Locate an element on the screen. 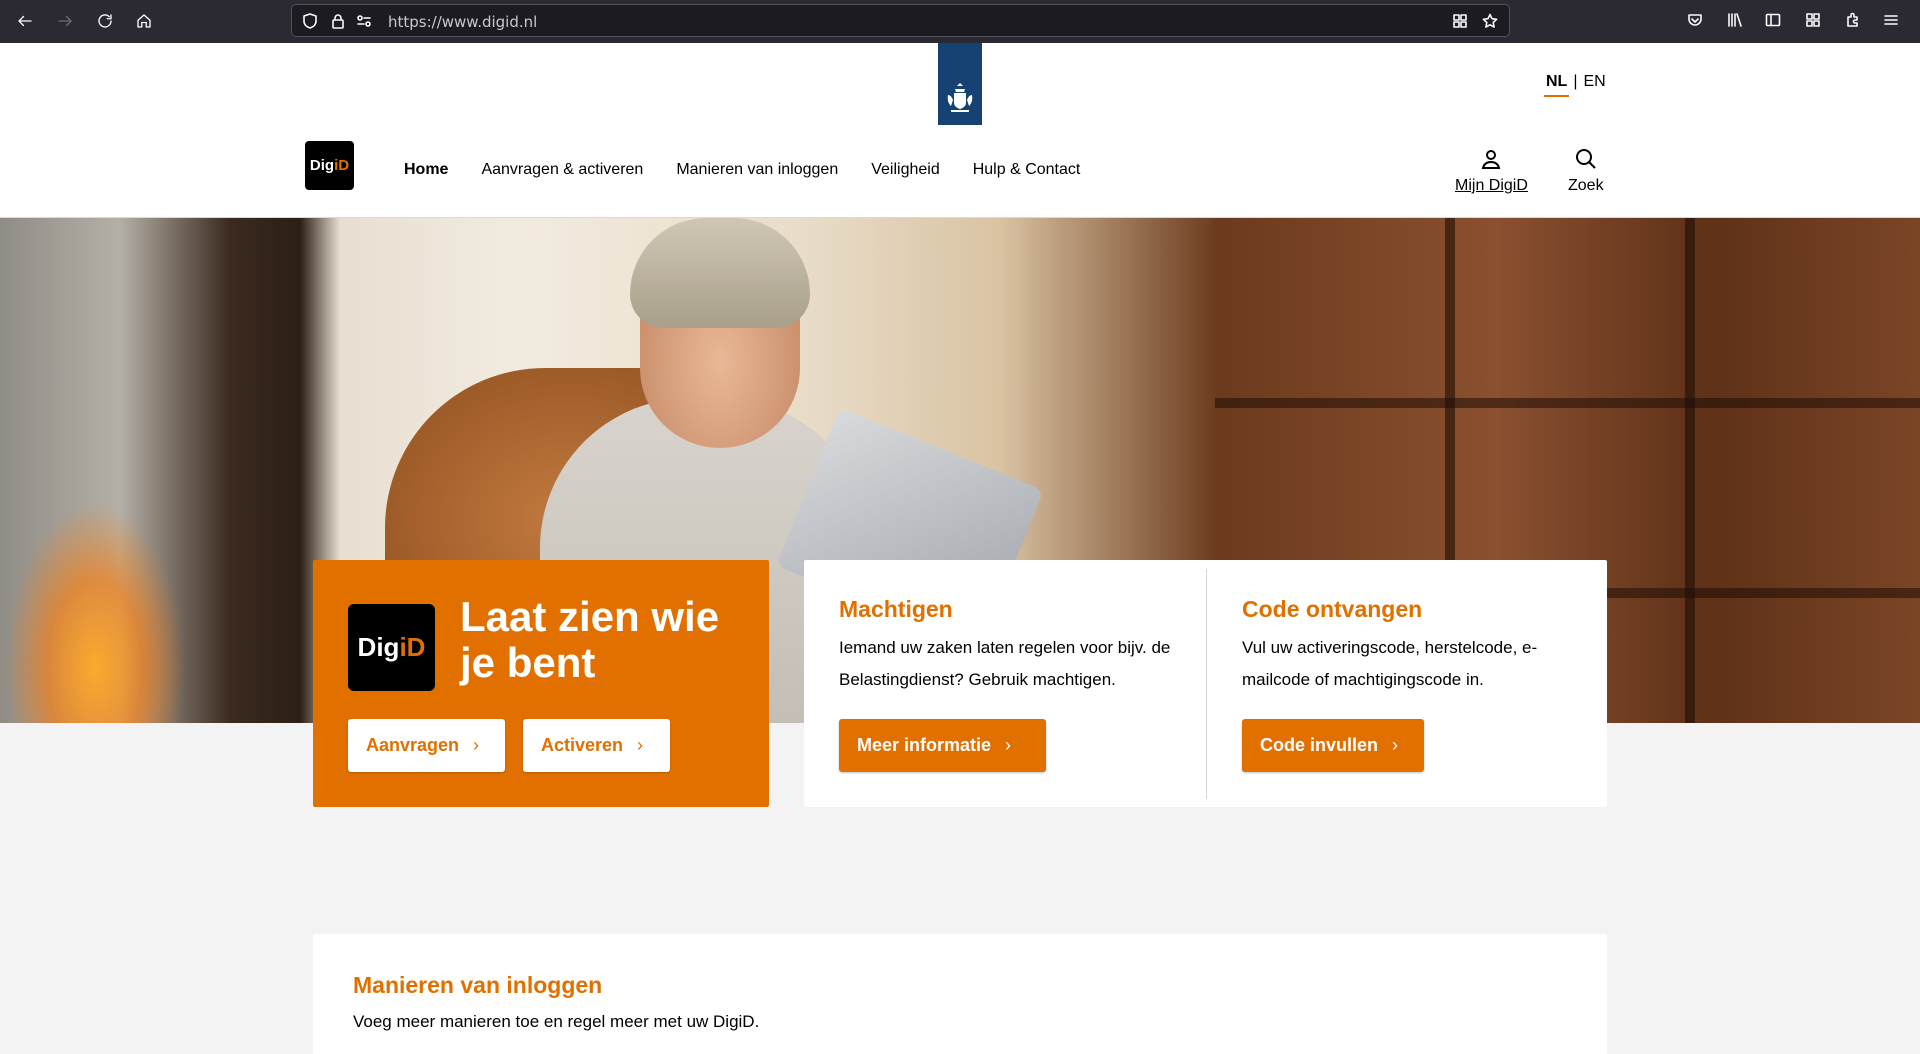 The height and width of the screenshot is (1054, 1920). lock-icon is located at coordinates (338, 21).